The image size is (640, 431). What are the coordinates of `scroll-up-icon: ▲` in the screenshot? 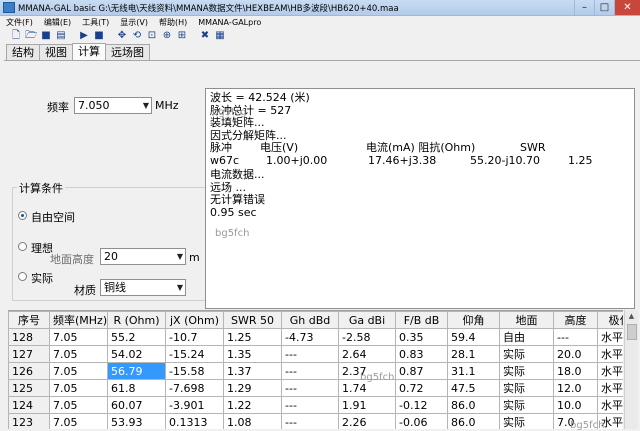 It's located at (631, 316).